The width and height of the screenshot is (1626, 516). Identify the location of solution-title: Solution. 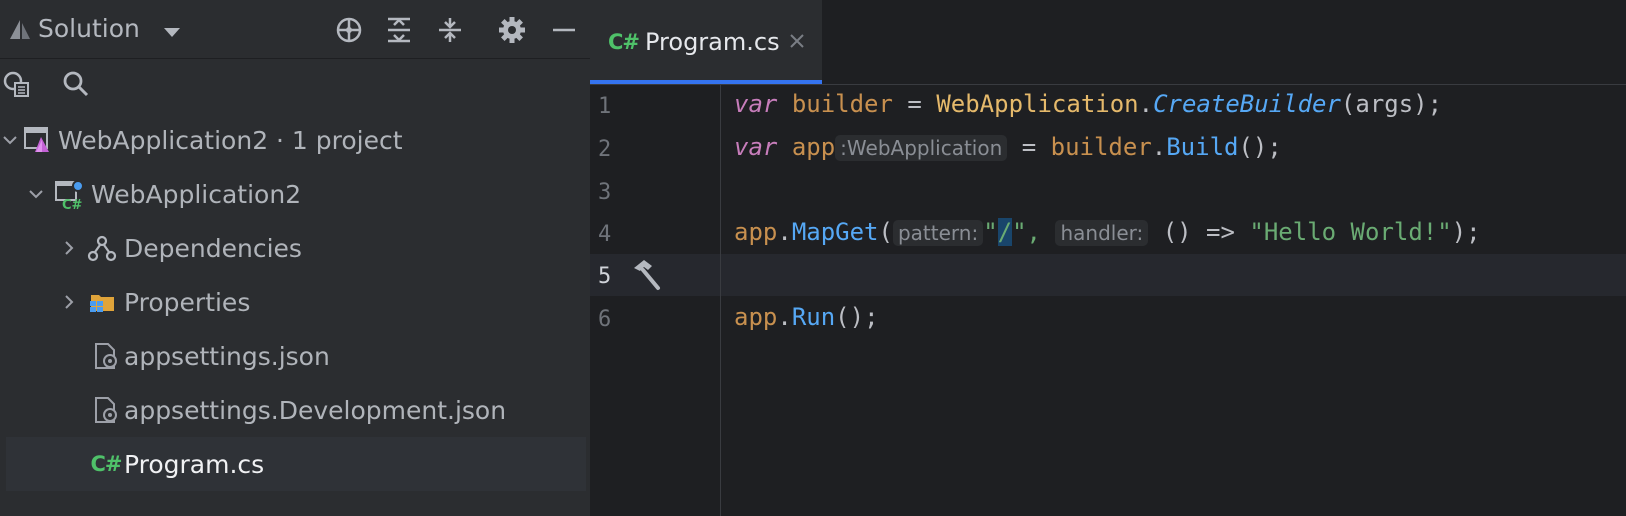
(89, 28).